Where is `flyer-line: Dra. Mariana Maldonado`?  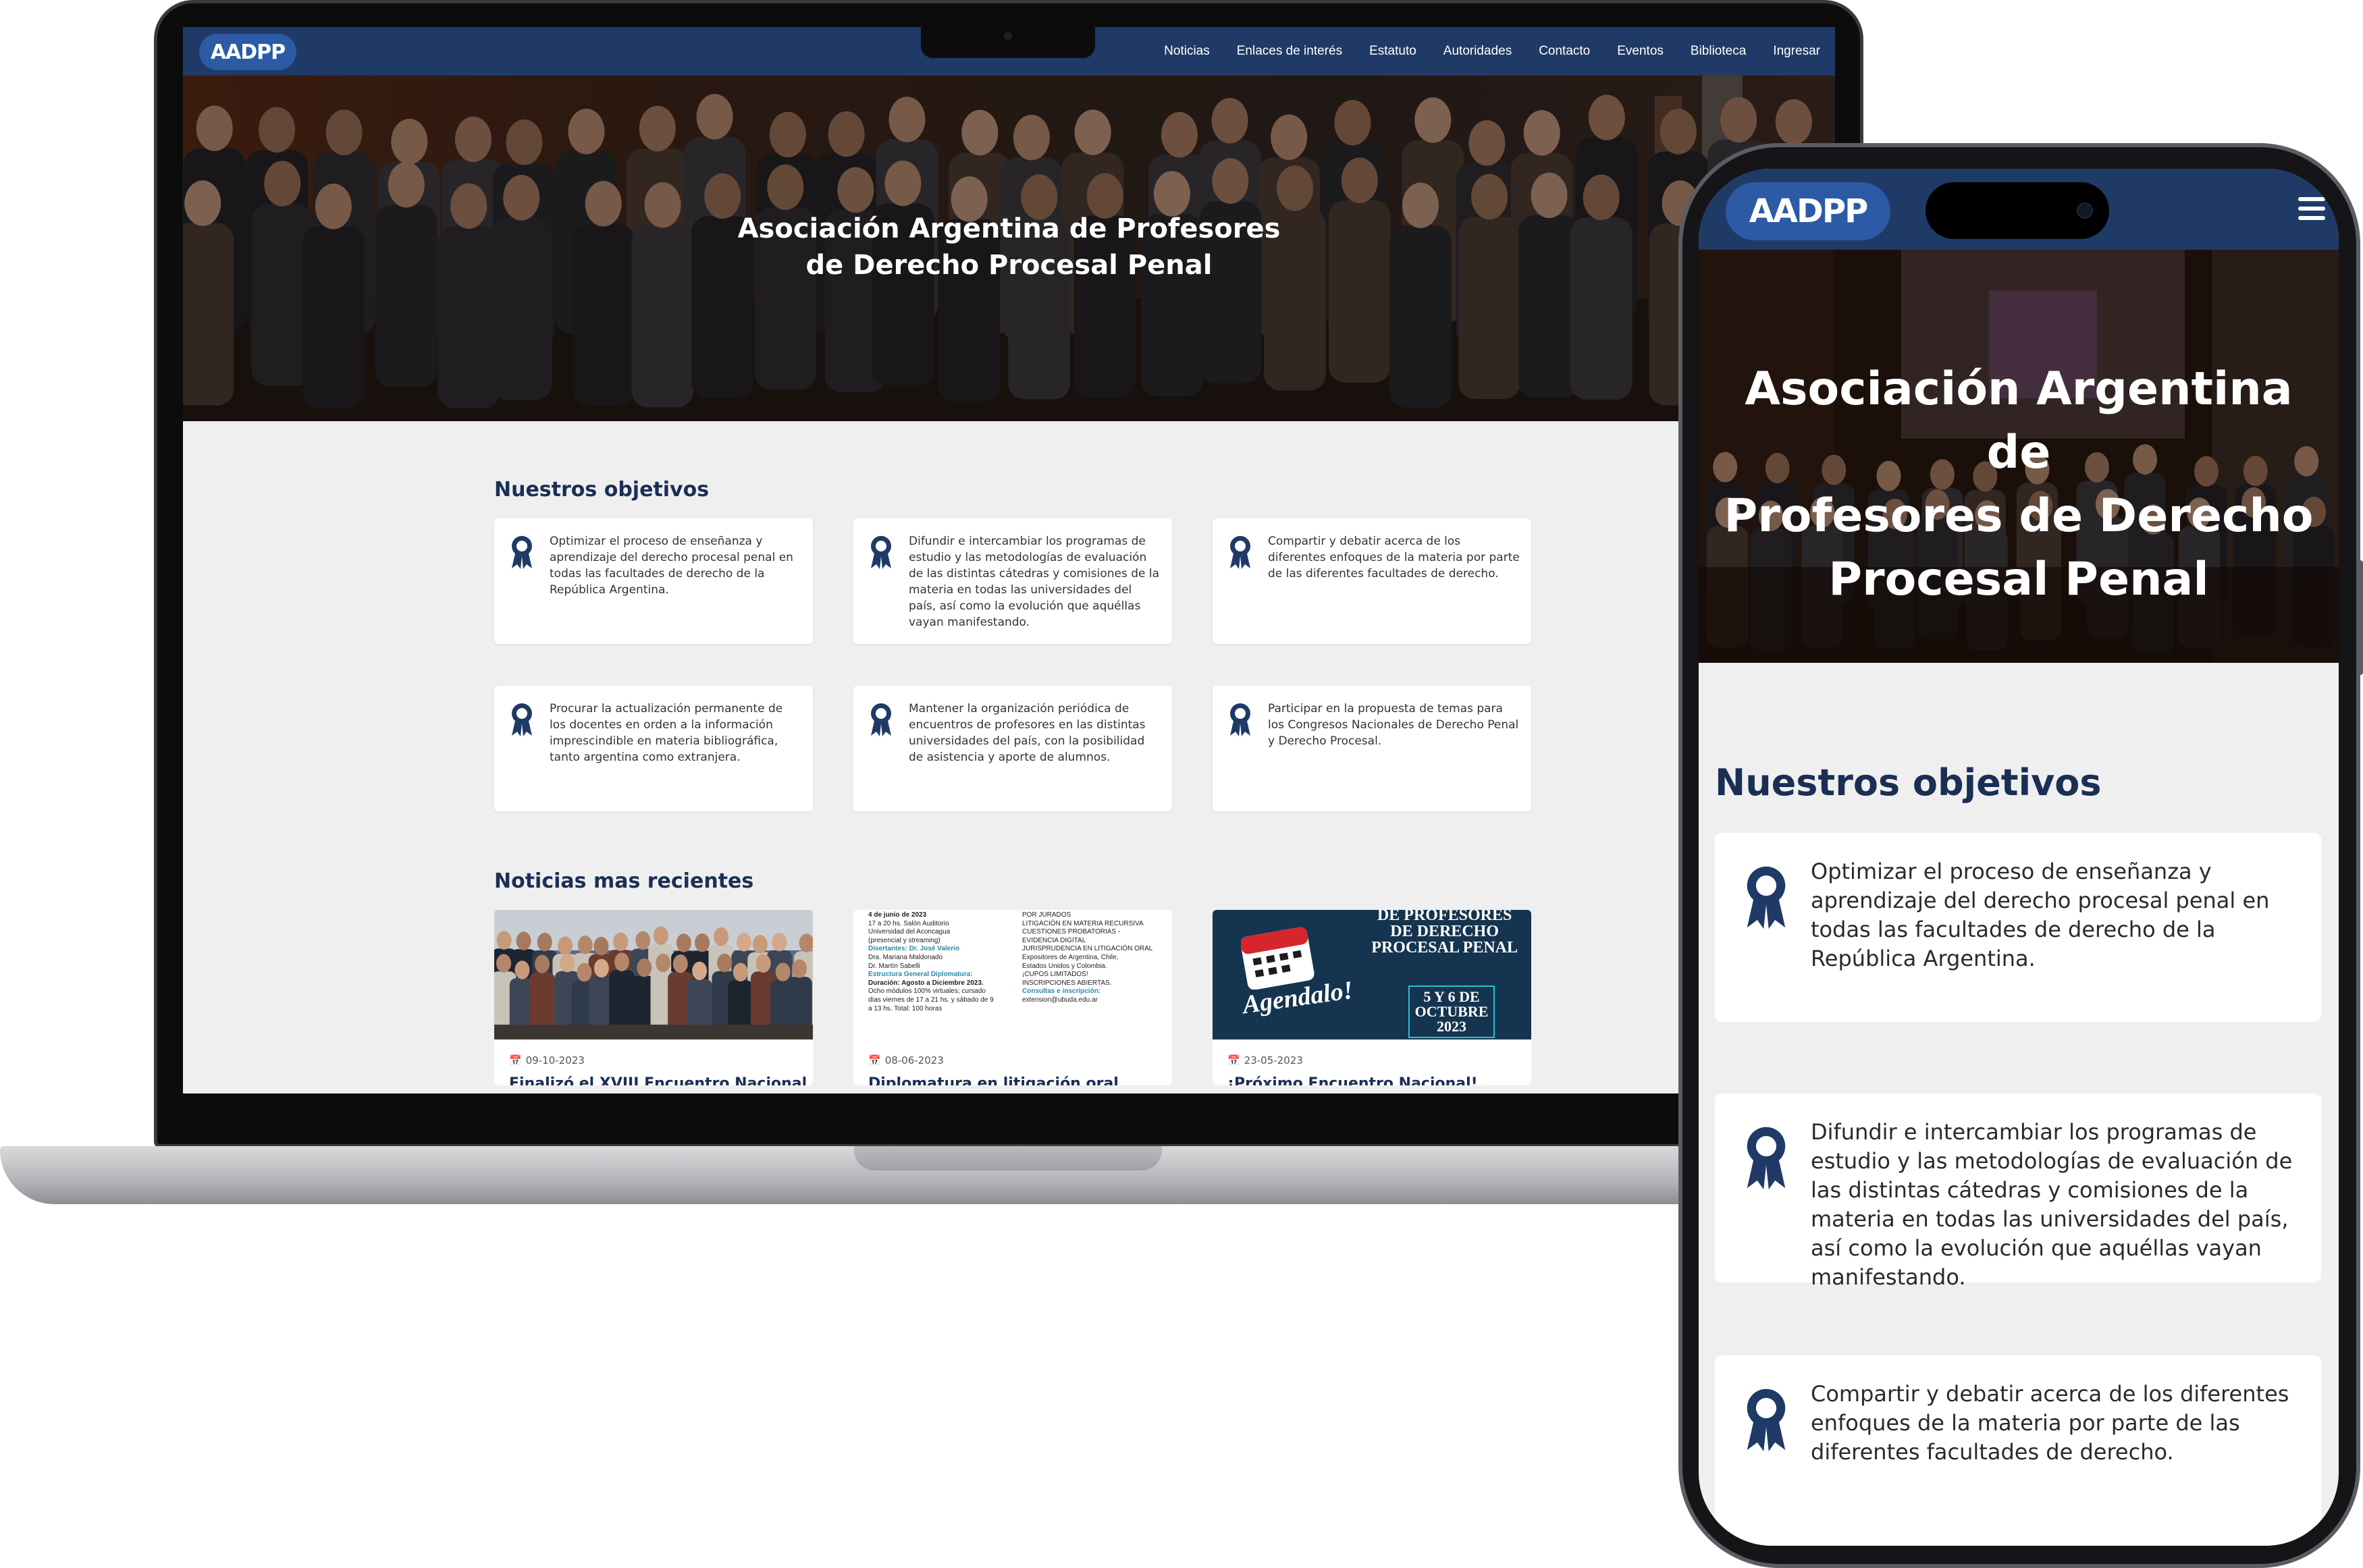 flyer-line: Dra. Mariana Maldonado is located at coordinates (906, 957).